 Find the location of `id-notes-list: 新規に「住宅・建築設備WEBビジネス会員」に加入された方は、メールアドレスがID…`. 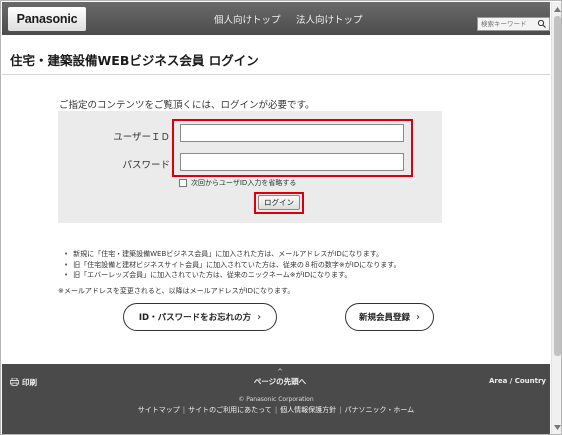

id-notes-list: 新規に「住宅・建築設備WEBビジネス会員」に加入された方は、メールアドレスがID… is located at coordinates (232, 265).